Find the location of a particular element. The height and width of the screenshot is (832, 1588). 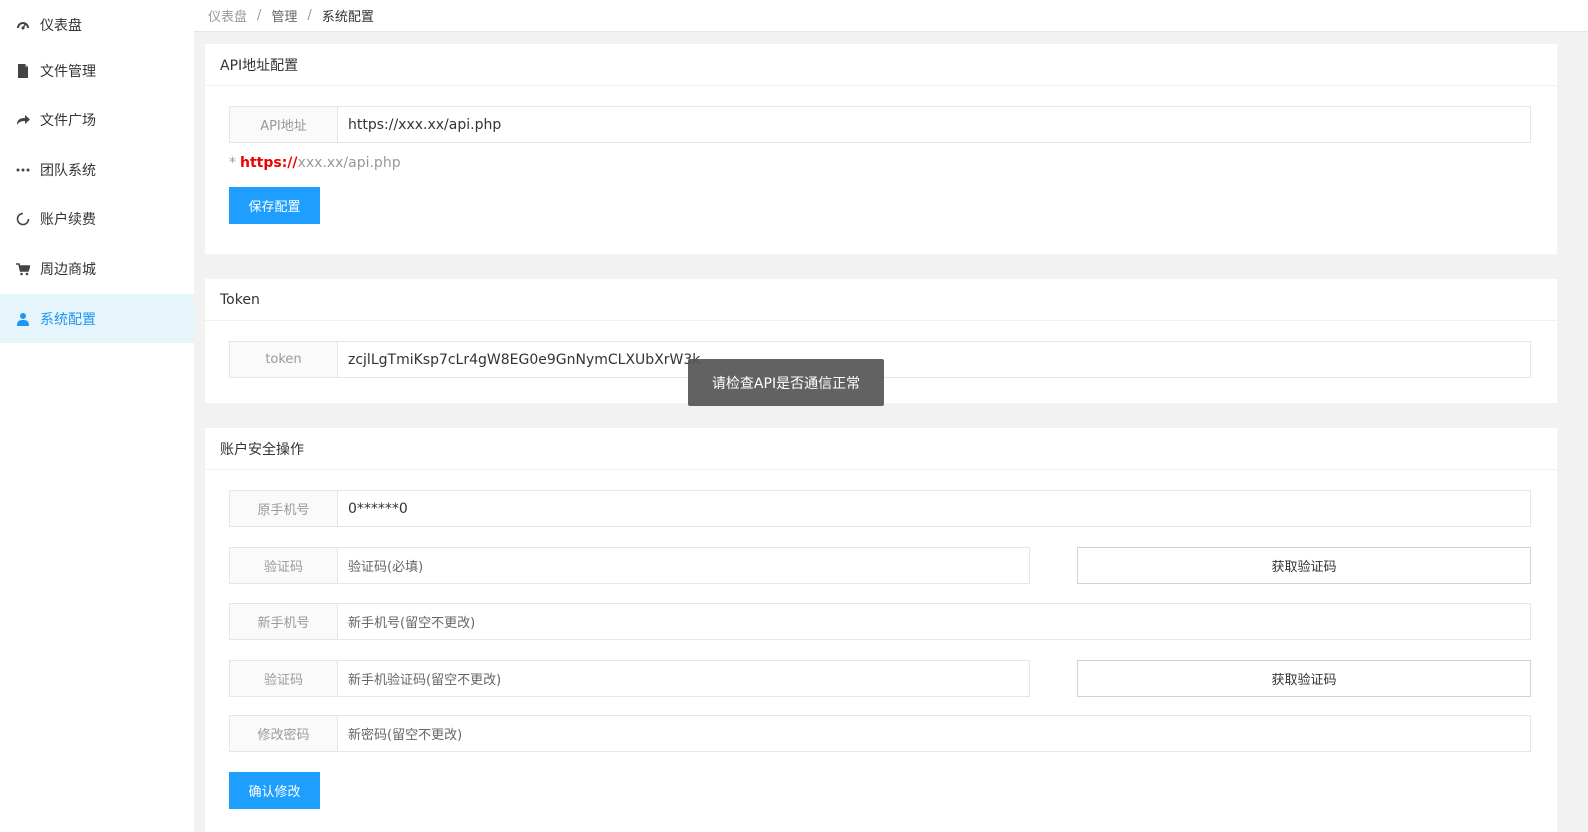

token-title: Token is located at coordinates (881, 300).